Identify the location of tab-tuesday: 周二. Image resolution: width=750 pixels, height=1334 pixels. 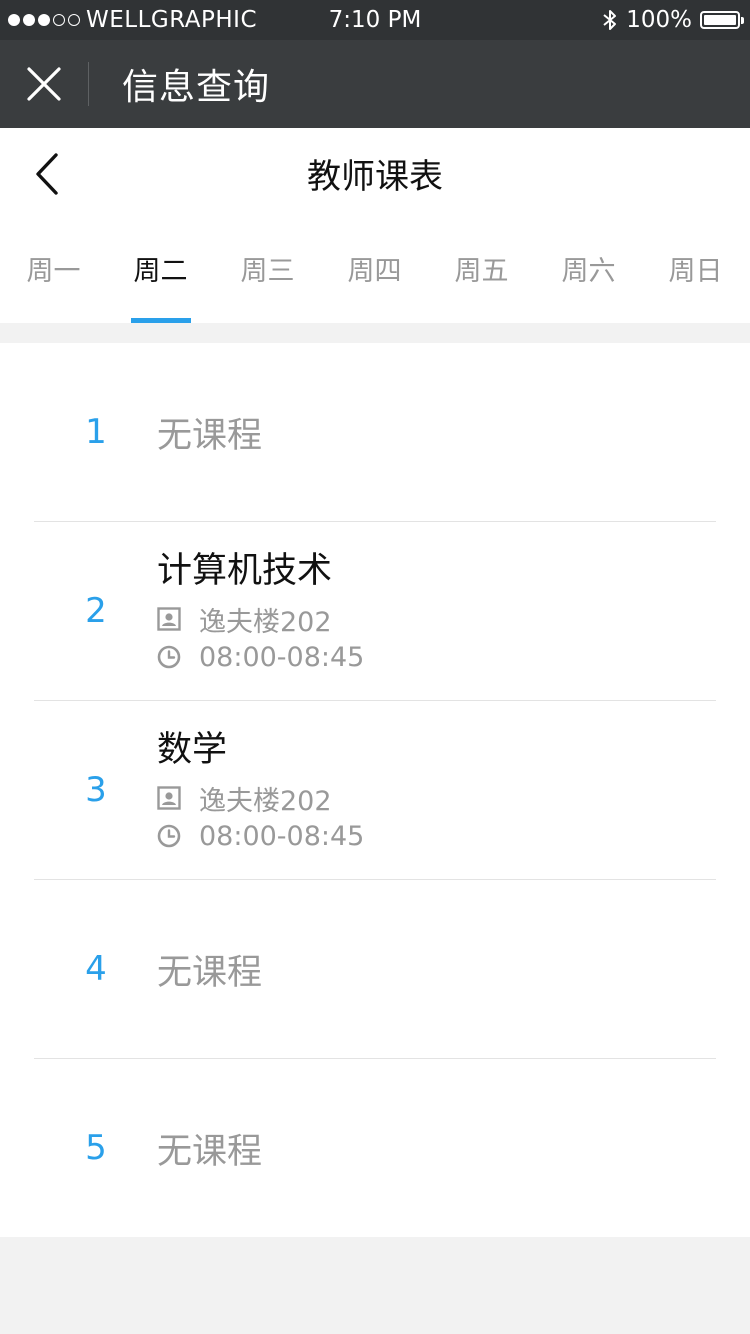
(160, 270).